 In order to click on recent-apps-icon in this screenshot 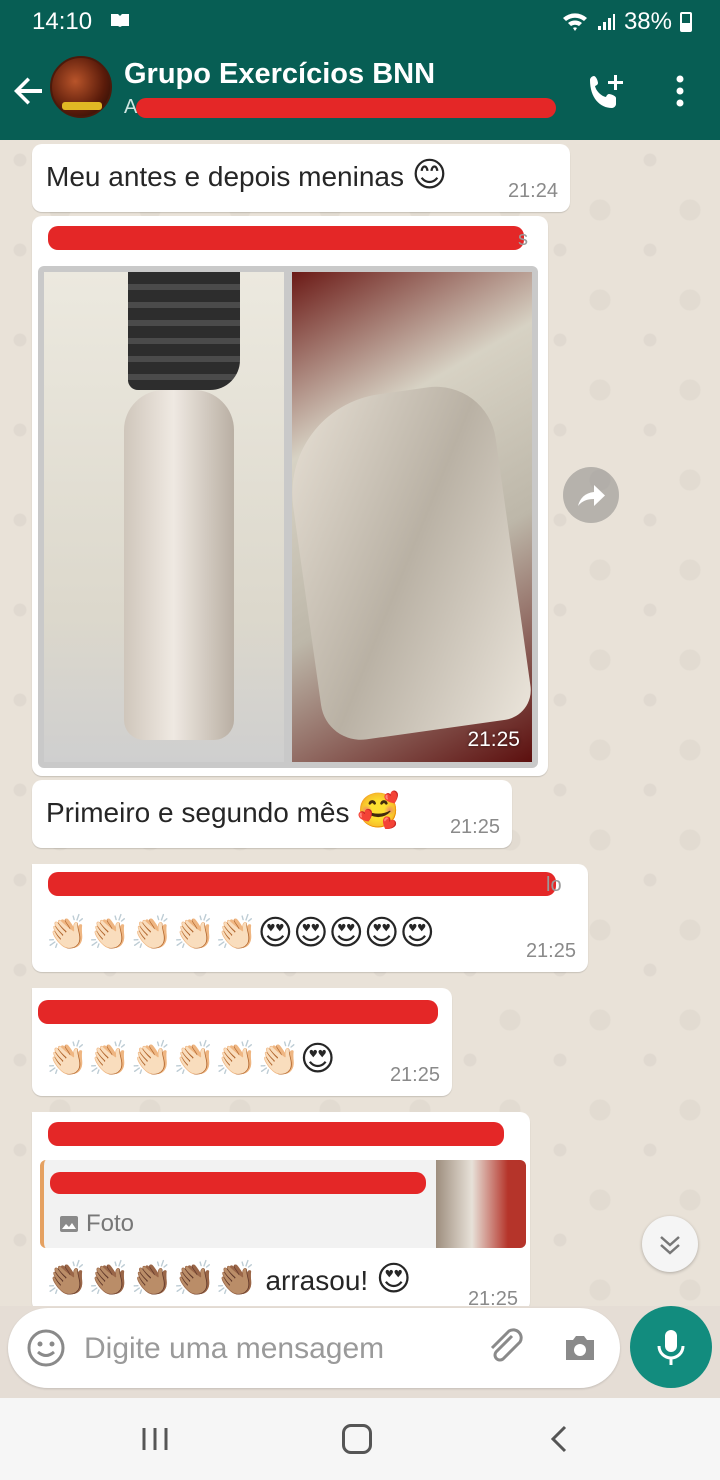, I will do `click(155, 1439)`.